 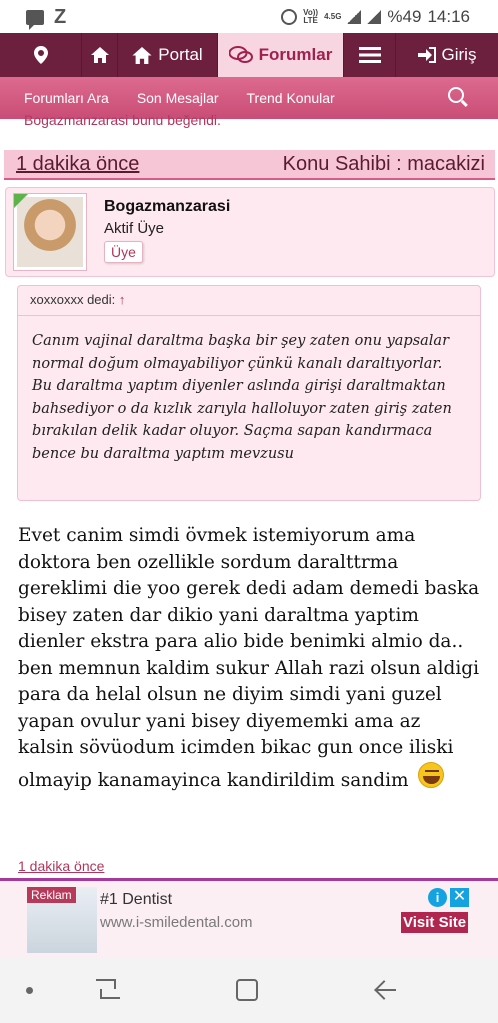 I want to click on author-title: Aktif Üye, so click(x=134, y=228).